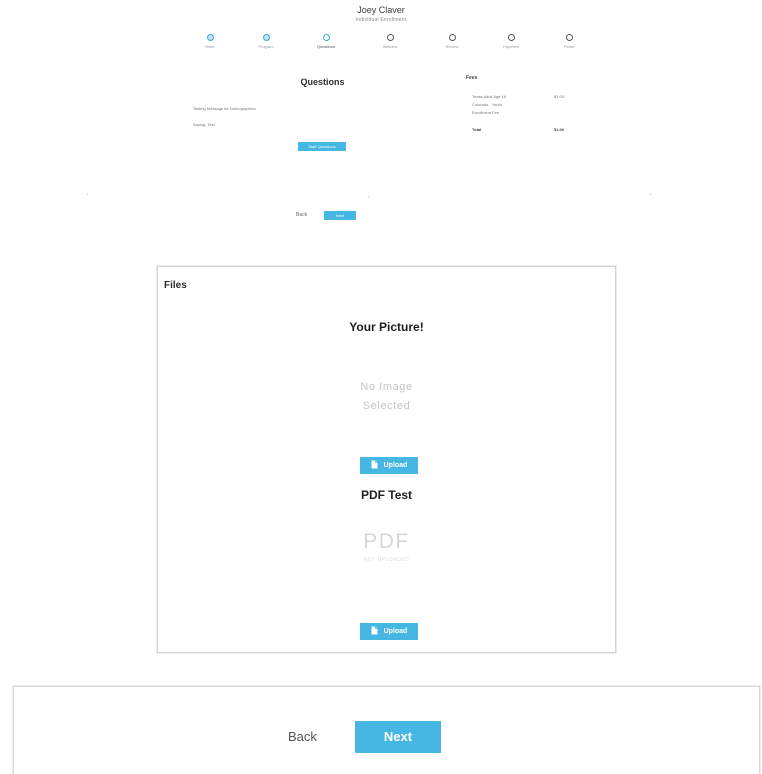  Describe the element at coordinates (569, 41) in the screenshot. I see `step-finish: Finish` at that location.